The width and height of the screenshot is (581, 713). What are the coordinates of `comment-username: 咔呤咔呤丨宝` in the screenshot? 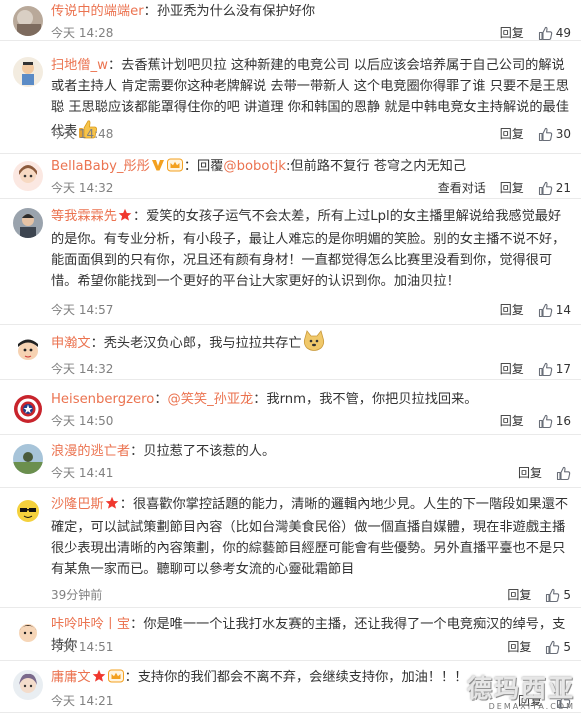 It's located at (90, 624).